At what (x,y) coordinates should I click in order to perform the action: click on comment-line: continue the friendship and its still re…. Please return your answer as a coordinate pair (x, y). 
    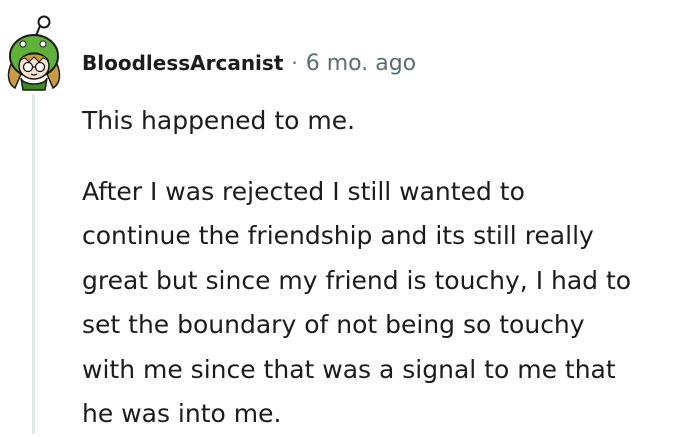
    Looking at the image, I should click on (338, 235).